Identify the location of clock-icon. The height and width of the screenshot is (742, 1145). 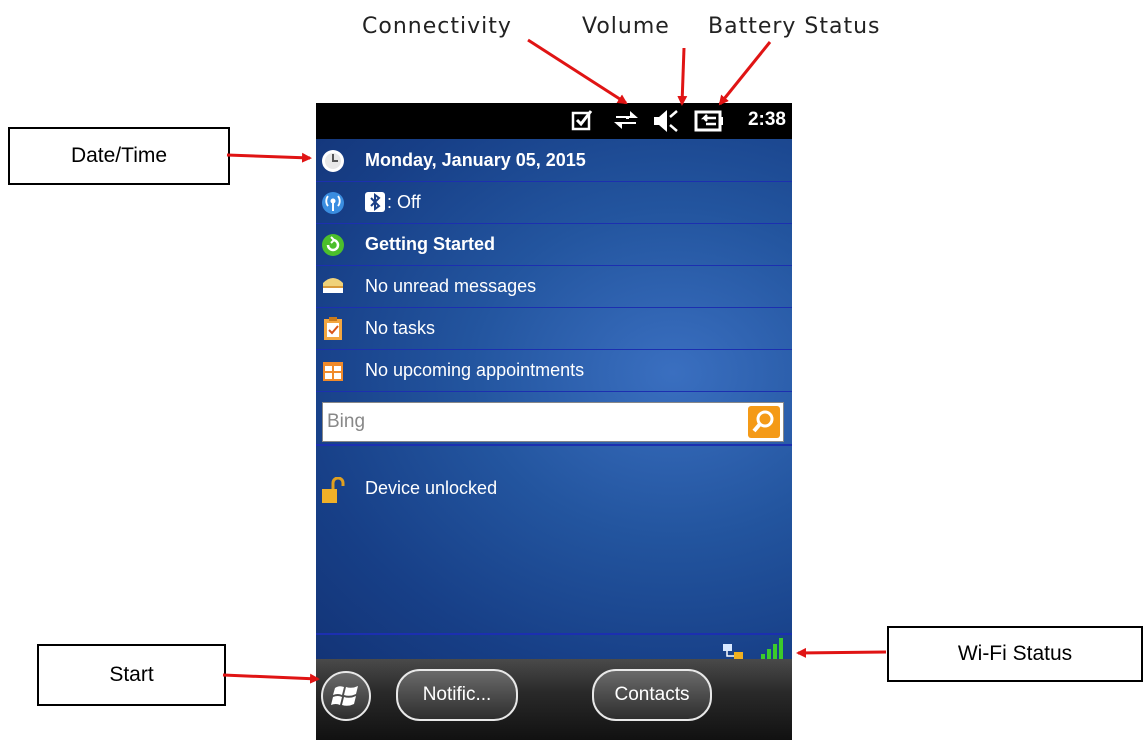
(332, 160).